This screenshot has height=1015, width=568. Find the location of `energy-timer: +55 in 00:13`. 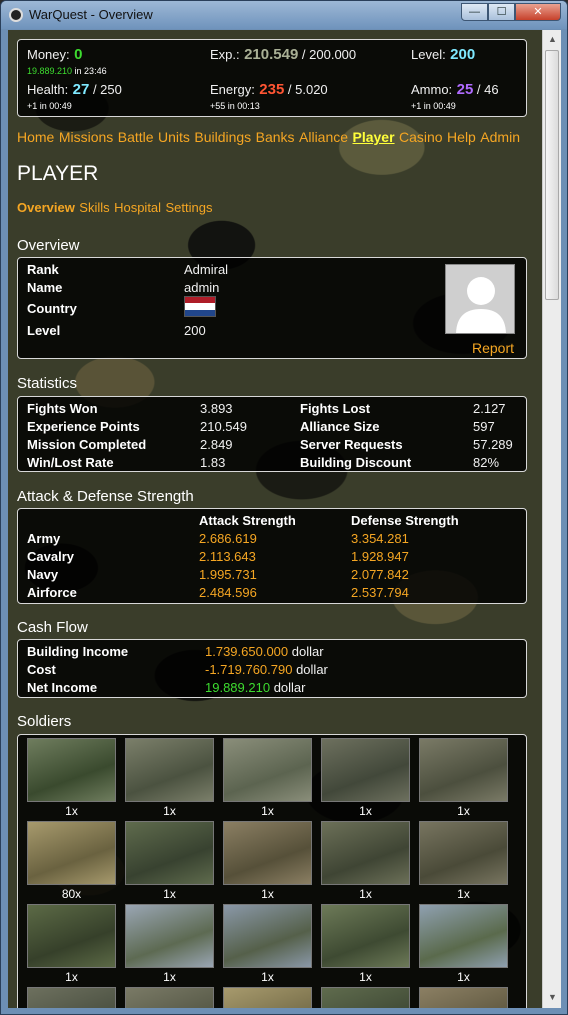

energy-timer: +55 in 00:13 is located at coordinates (235, 106).